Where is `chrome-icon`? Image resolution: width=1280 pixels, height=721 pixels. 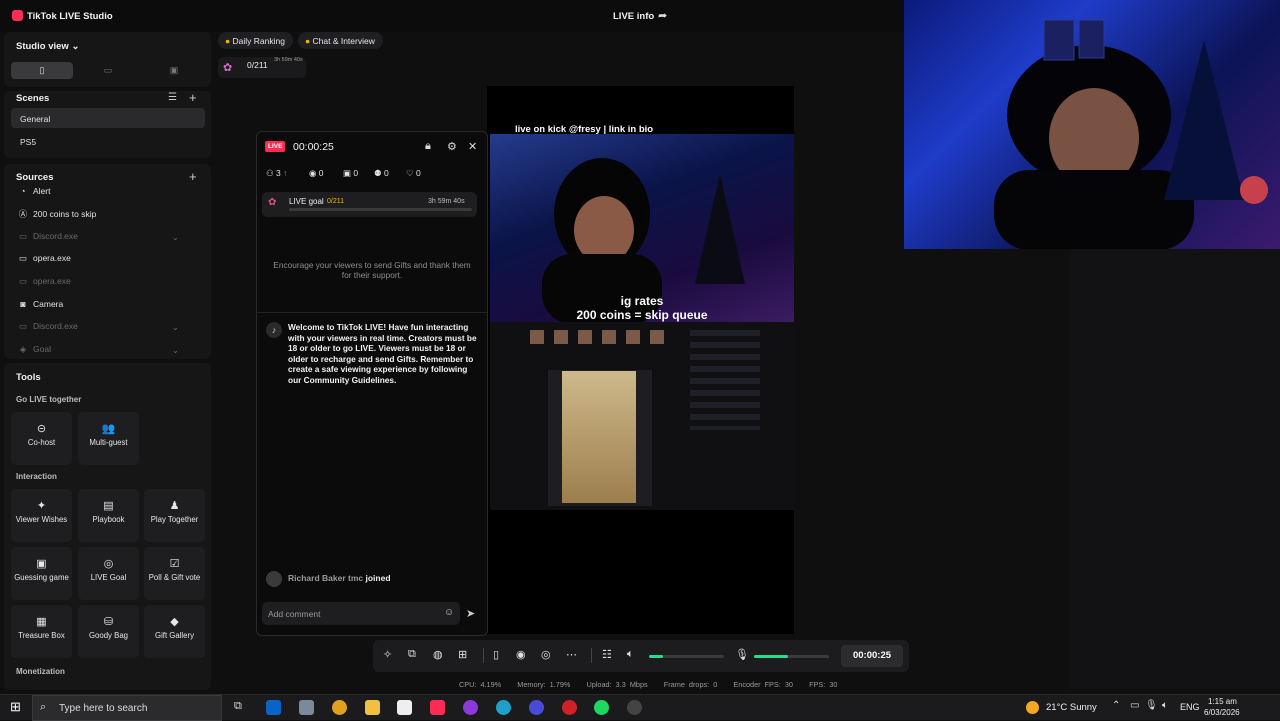
chrome-icon is located at coordinates (339, 707).